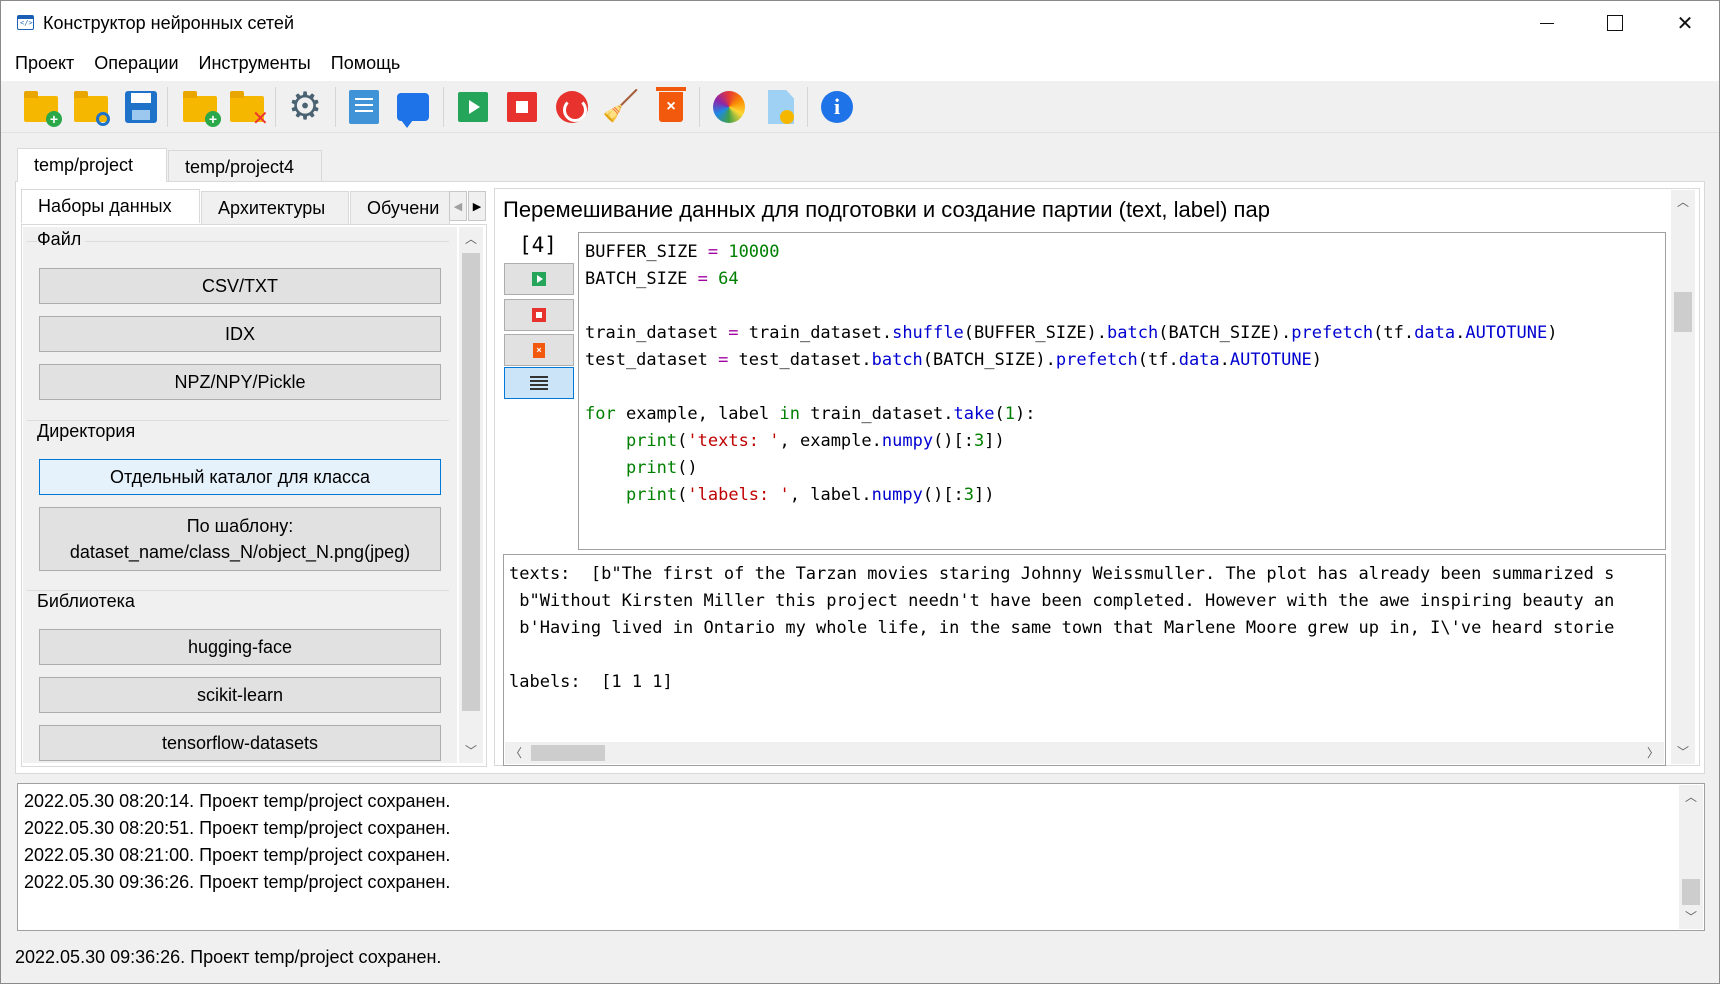 This screenshot has height=984, width=1720. I want to click on scikit-learn-button: scikit-learn, so click(240, 695).